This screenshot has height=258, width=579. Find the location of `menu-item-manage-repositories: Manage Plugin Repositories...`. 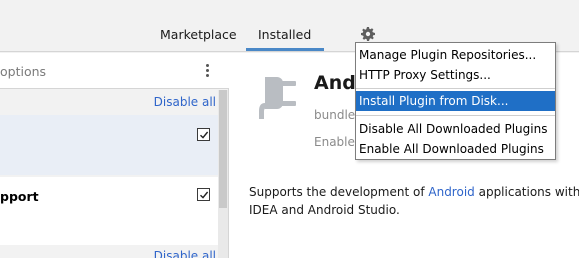

menu-item-manage-repositories: Manage Plugin Repositories... is located at coordinates (455, 55).